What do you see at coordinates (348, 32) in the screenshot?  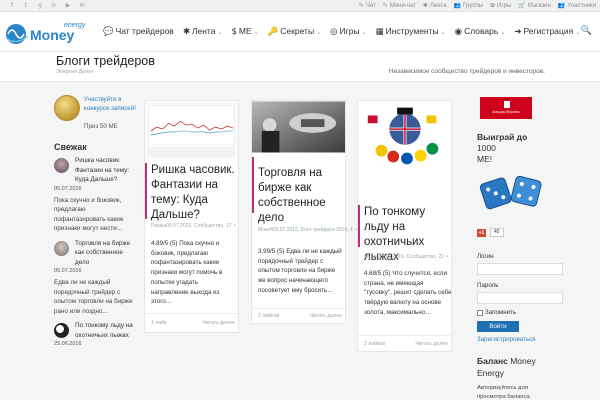 I see `nav-item-games: ◎ Игры ⌄` at bounding box center [348, 32].